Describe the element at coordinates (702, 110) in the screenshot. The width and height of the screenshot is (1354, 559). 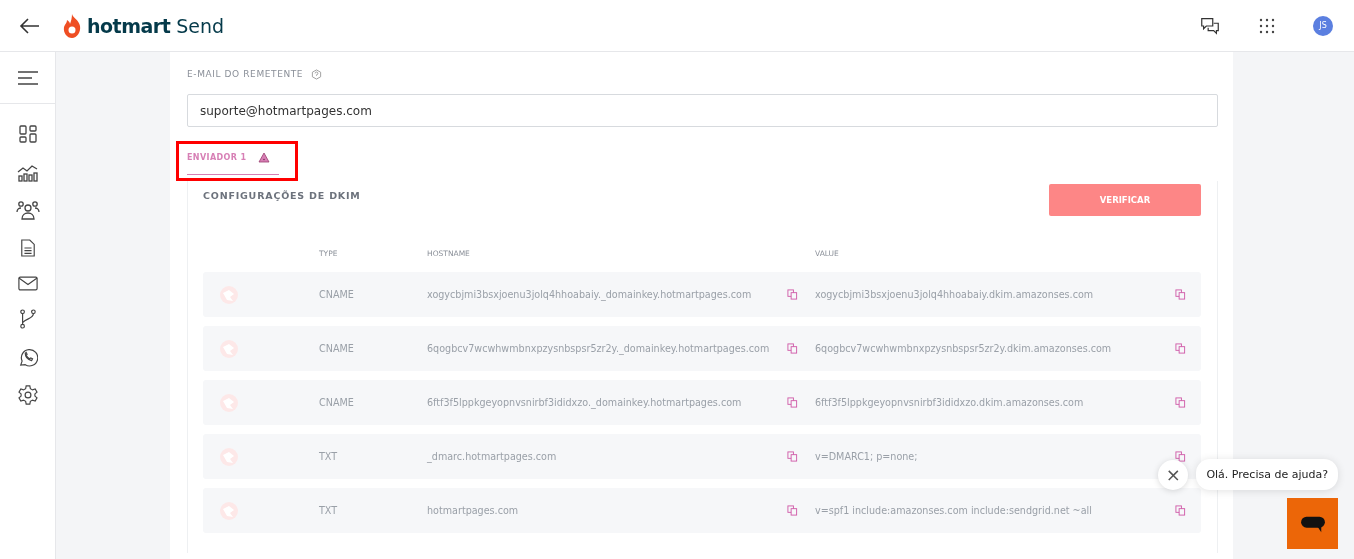
I see `email-input-field: suporte@hotmartpages.com` at that location.